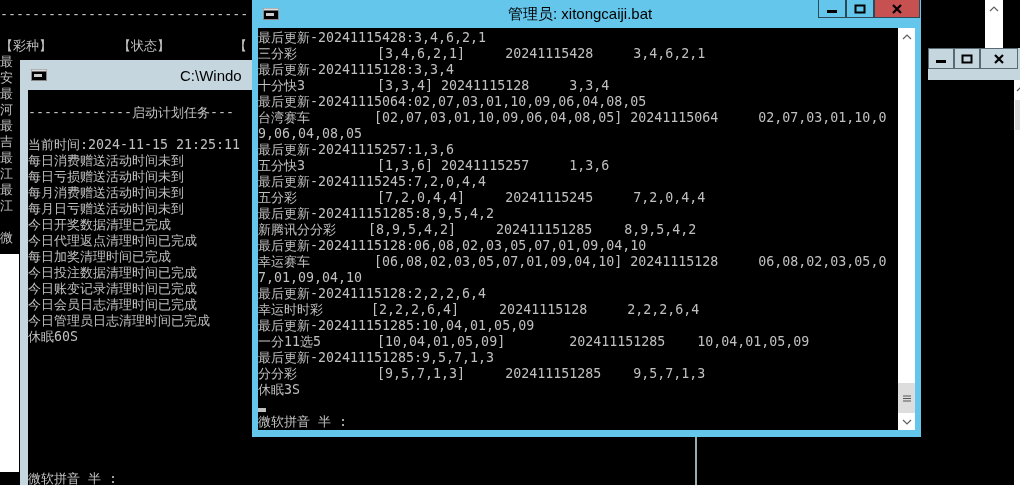  What do you see at coordinates (356, 150) in the screenshot?
I see `console-text: 最后更新-20241115257:1,3,6` at bounding box center [356, 150].